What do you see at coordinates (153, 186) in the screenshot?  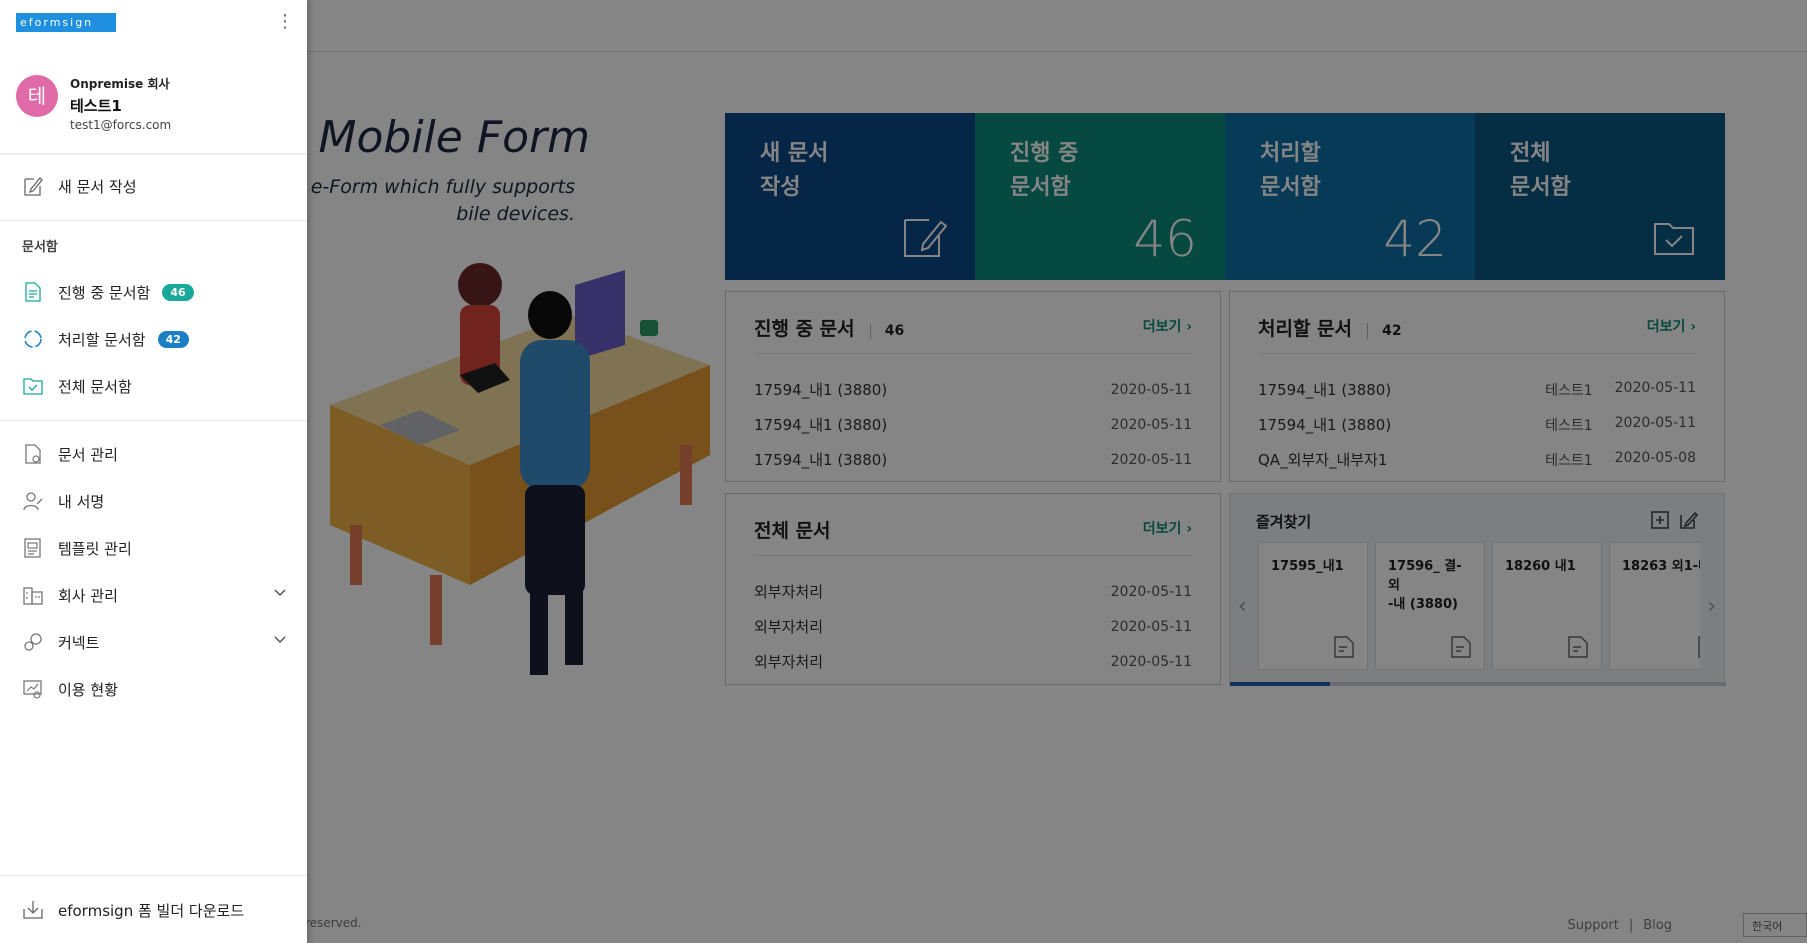 I see `menu-new-document: 새 문서 작성` at bounding box center [153, 186].